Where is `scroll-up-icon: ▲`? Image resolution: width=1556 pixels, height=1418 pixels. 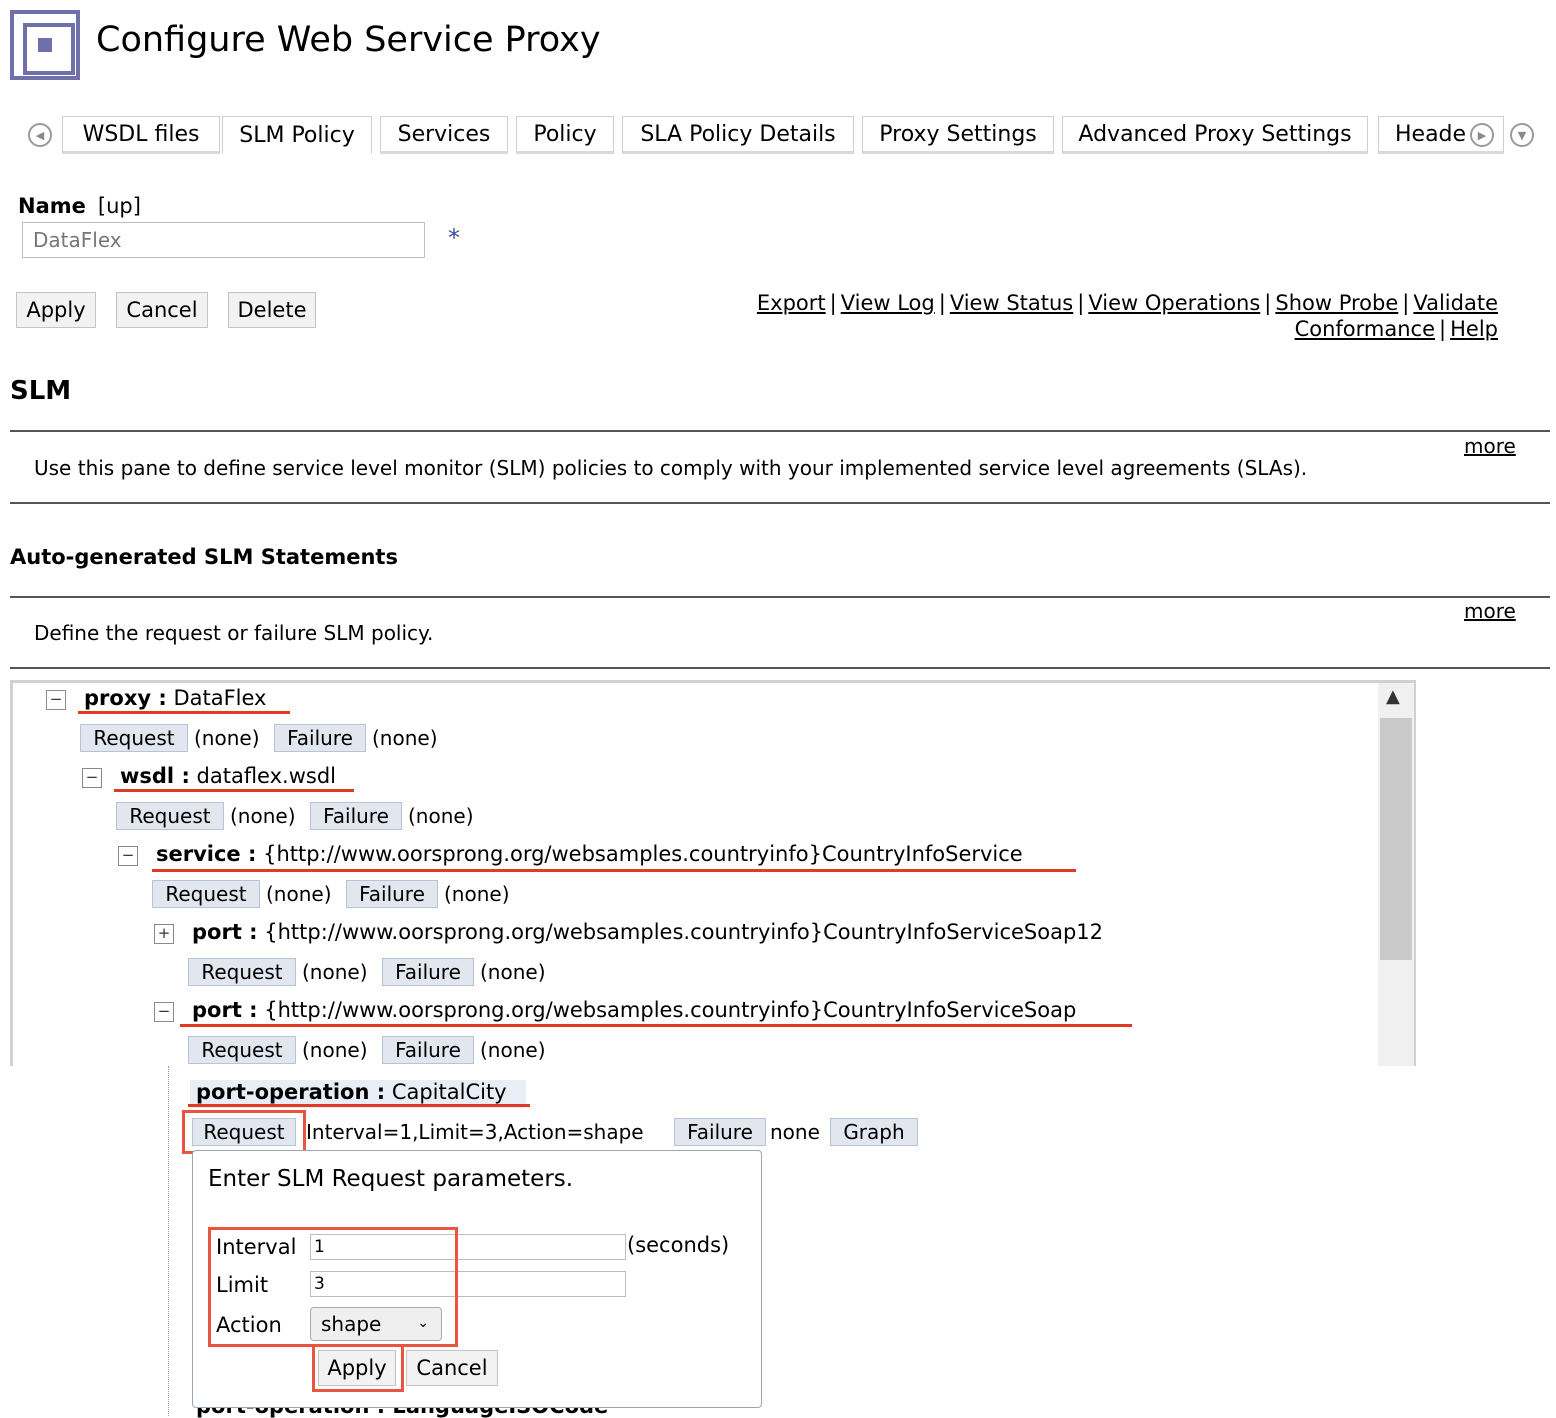 scroll-up-icon: ▲ is located at coordinates (1393, 696).